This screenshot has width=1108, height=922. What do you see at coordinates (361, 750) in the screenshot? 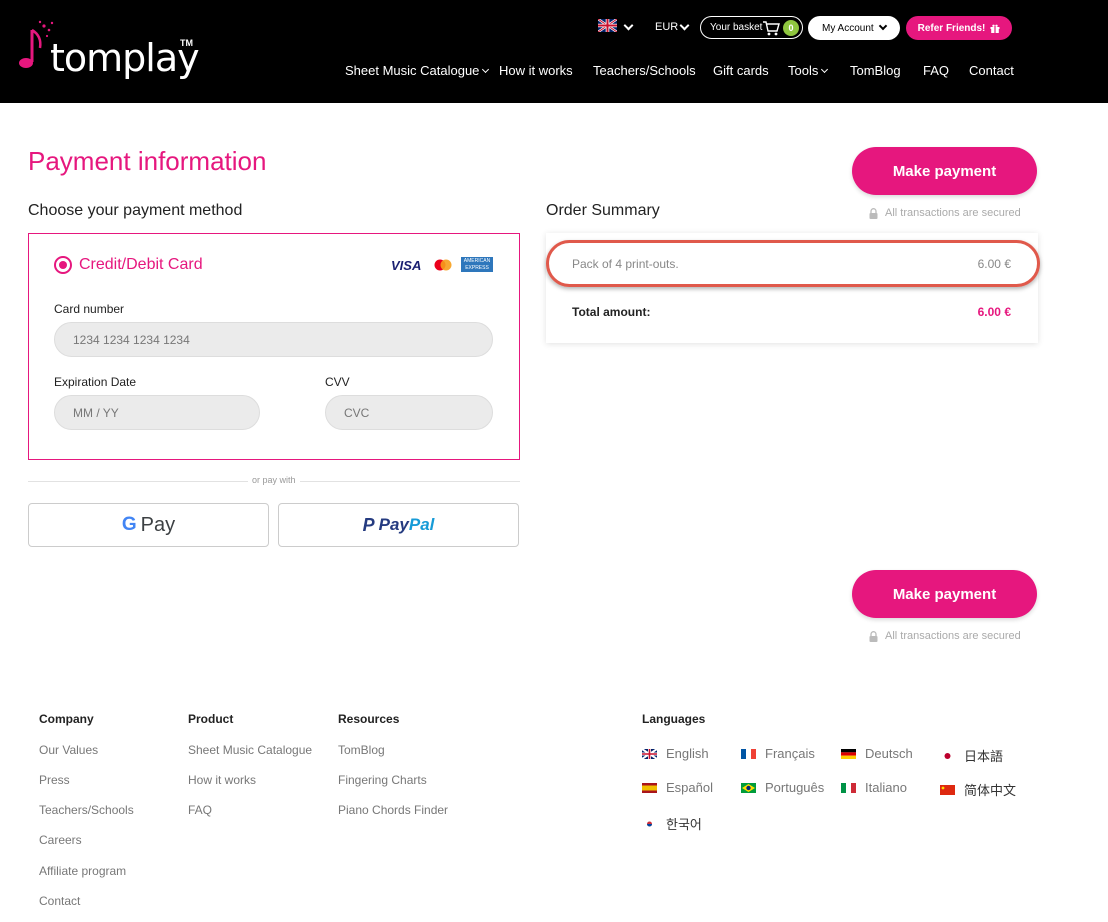
I see `footer-link-tomblog: TomBlog` at bounding box center [361, 750].